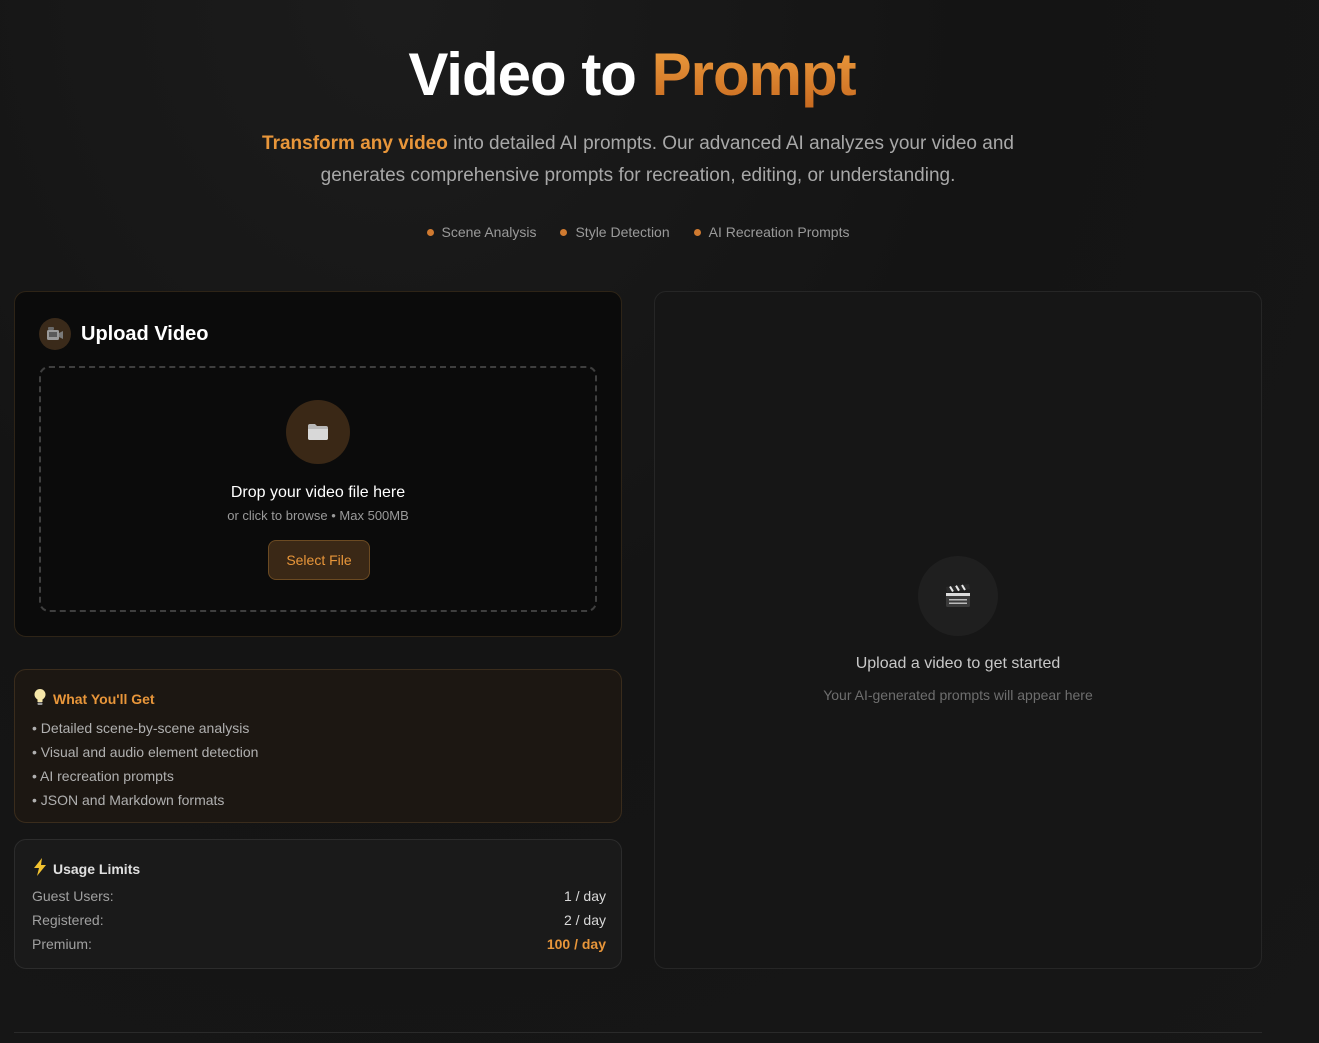 Image resolution: width=1319 pixels, height=1043 pixels. I want to click on usage-value-premium: 100 / day, so click(576, 944).